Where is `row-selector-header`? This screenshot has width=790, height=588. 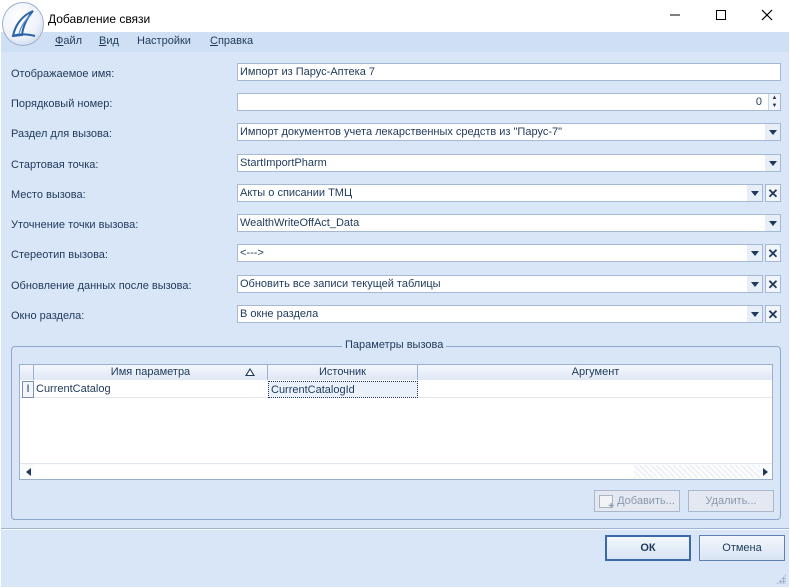
row-selector-header is located at coordinates (27, 372).